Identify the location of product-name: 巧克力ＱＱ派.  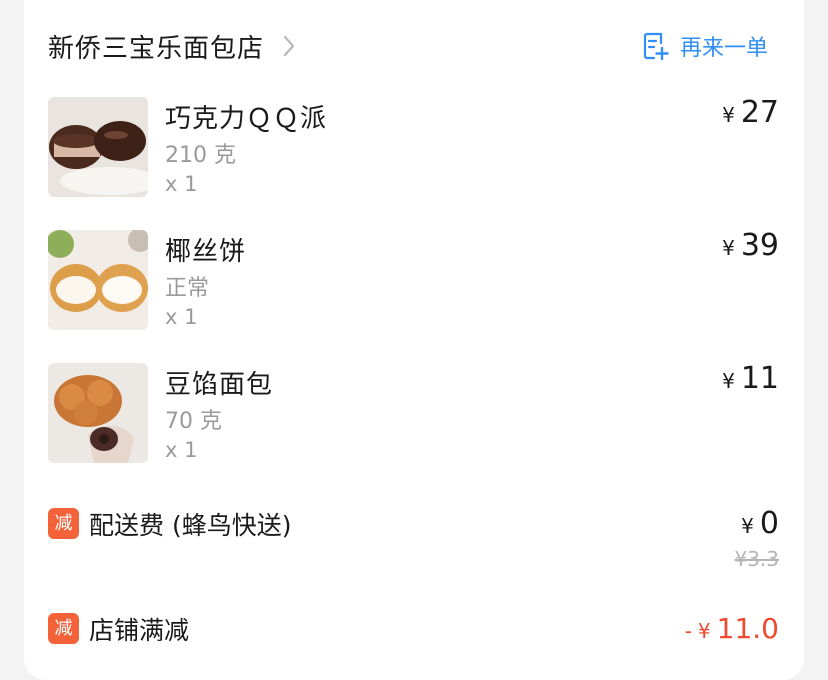
(246, 119).